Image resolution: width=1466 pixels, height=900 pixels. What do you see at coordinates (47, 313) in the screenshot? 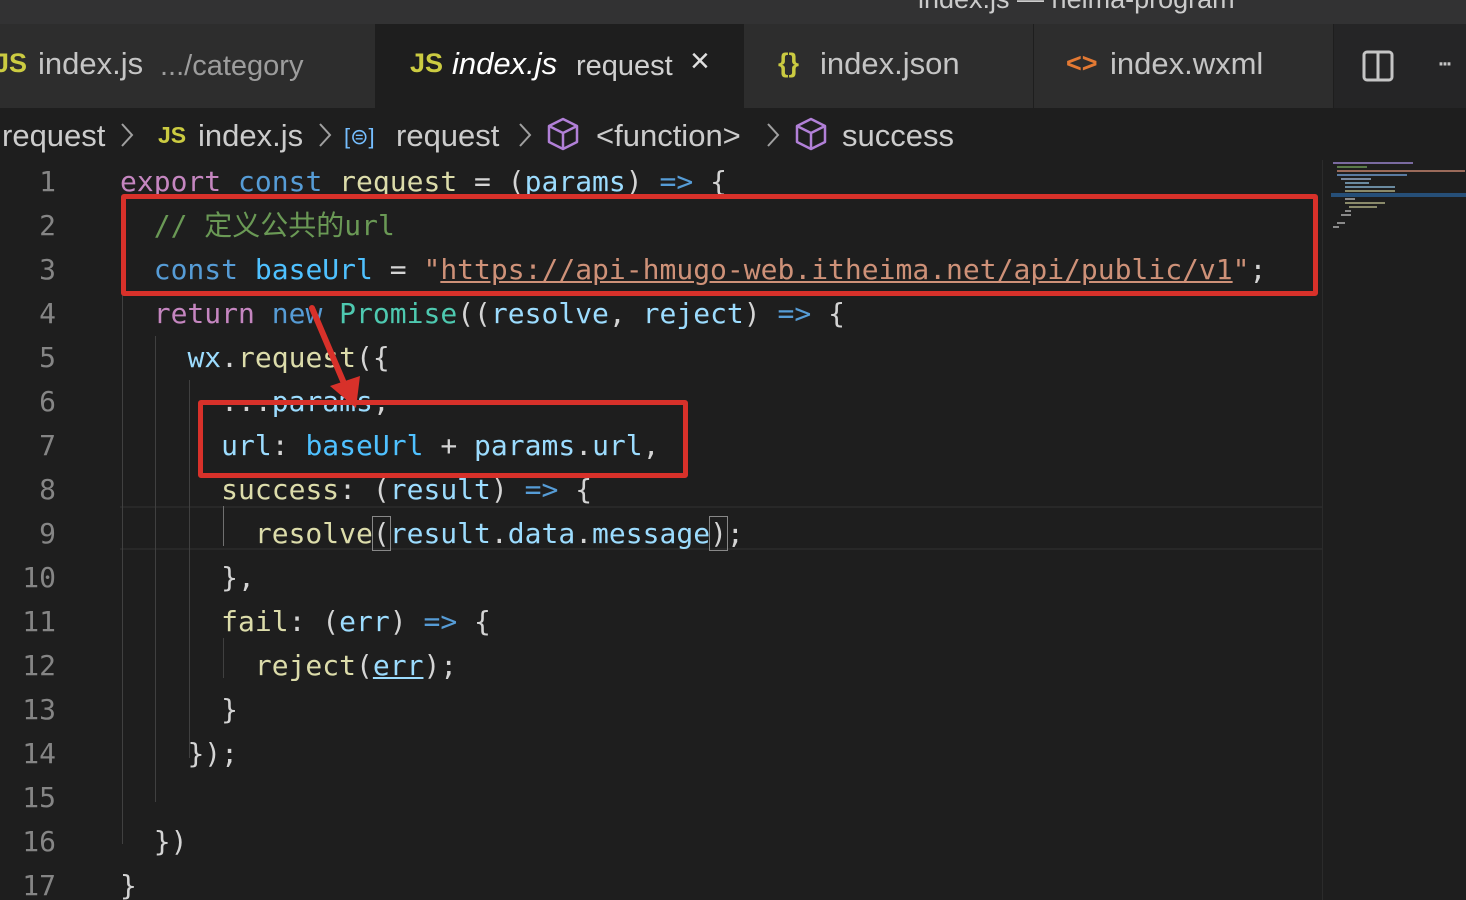
I see `line-number: 4` at bounding box center [47, 313].